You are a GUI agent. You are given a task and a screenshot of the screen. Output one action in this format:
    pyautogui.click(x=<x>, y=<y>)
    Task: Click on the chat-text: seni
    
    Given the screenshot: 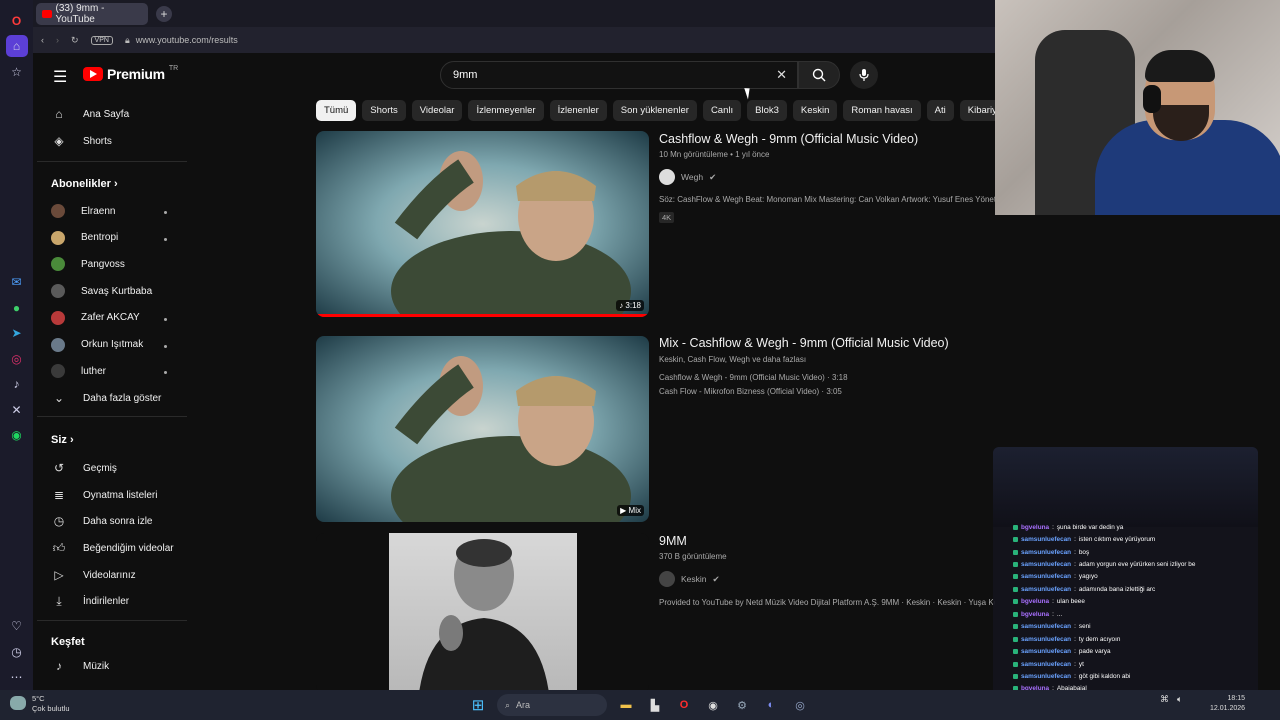 What is the action you would take?
    pyautogui.click(x=1084, y=627)
    